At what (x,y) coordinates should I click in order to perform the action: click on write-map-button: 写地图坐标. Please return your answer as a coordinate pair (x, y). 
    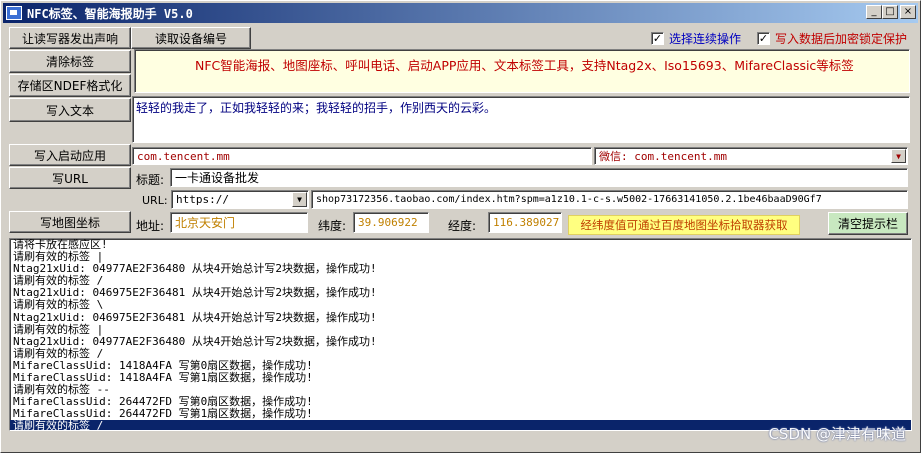
    Looking at the image, I should click on (70, 222).